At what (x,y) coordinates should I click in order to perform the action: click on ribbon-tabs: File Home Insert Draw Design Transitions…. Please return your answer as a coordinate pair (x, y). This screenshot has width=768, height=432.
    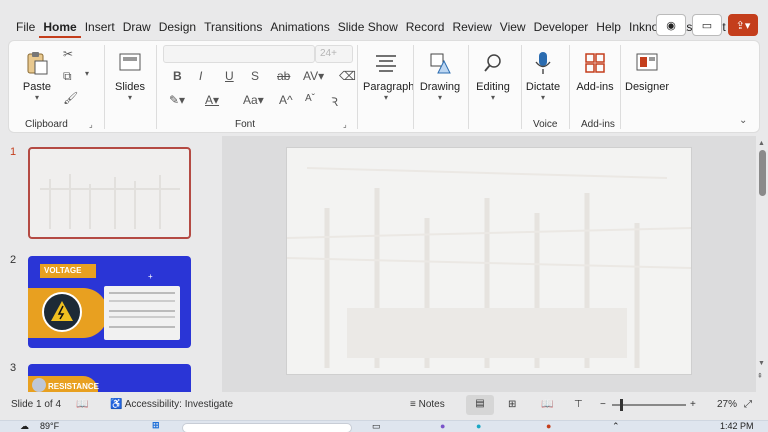
    Looking at the image, I should click on (384, 27).